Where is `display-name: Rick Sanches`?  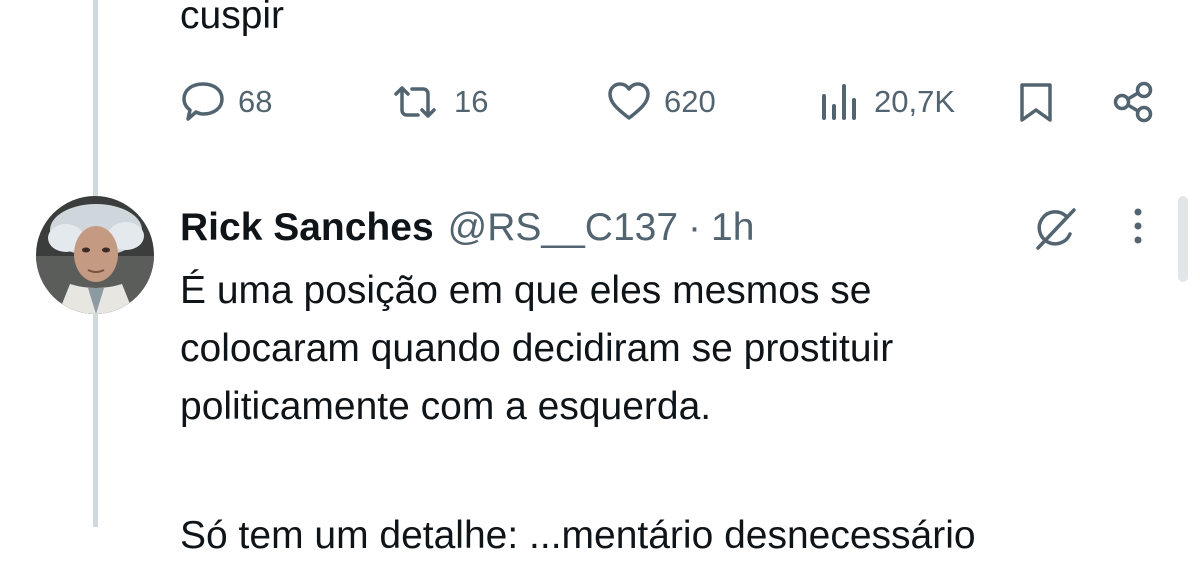 display-name: Rick Sanches is located at coordinates (307, 228).